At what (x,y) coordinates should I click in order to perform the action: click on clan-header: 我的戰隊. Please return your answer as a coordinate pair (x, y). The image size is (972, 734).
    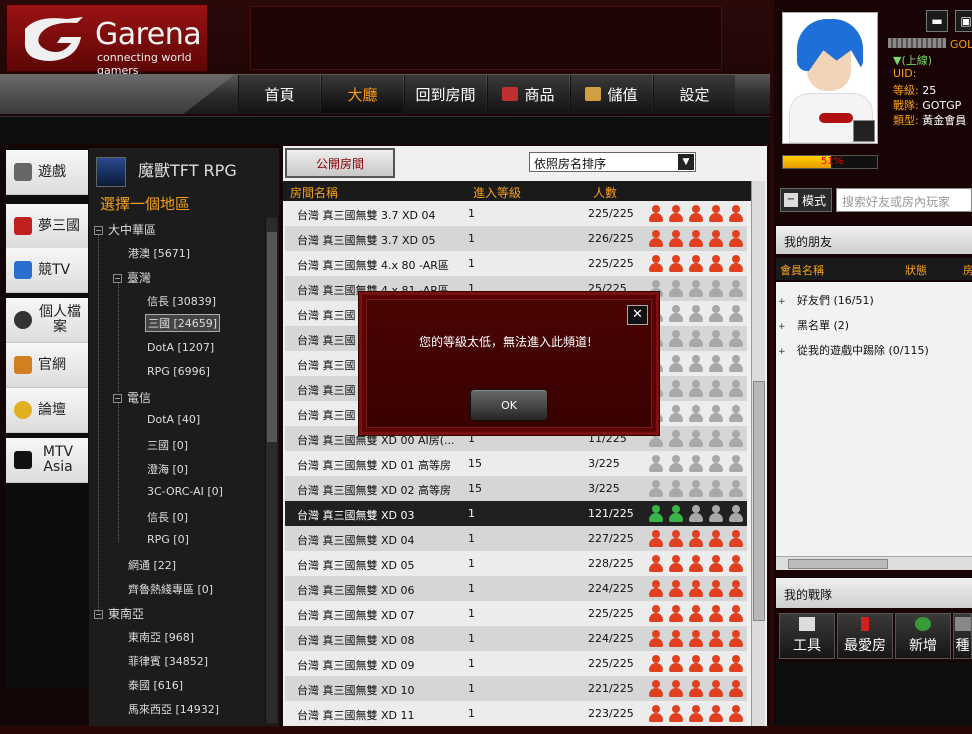
    Looking at the image, I should click on (874, 593).